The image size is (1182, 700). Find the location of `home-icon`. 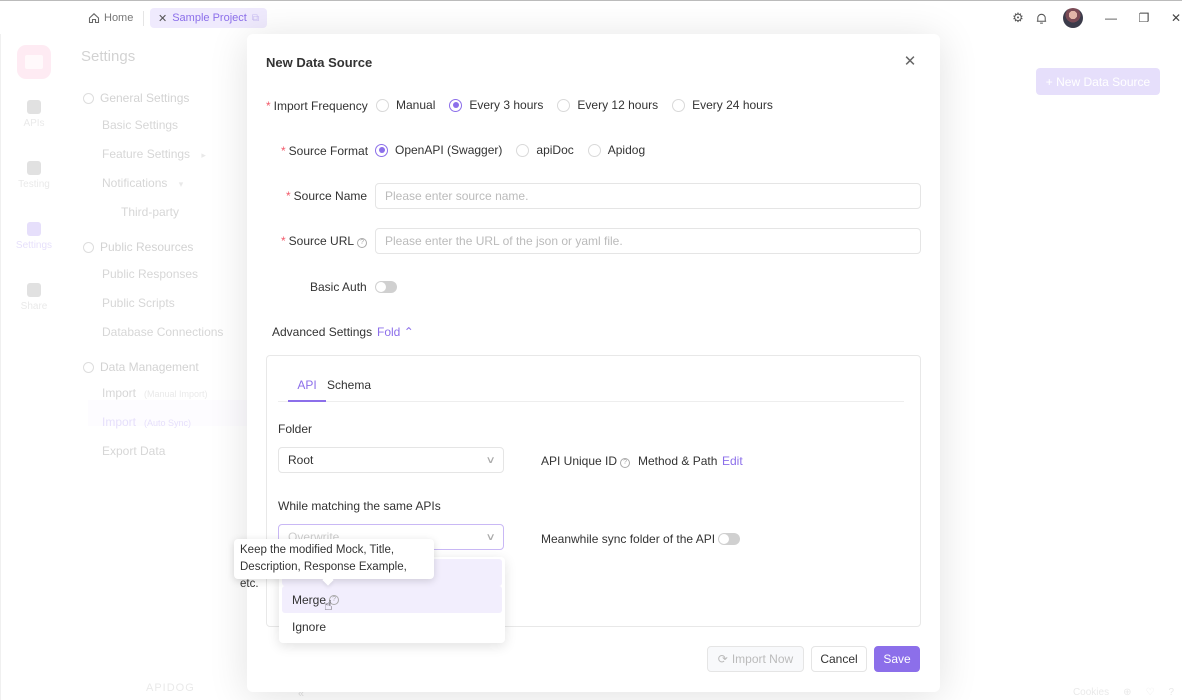

home-icon is located at coordinates (94, 18).